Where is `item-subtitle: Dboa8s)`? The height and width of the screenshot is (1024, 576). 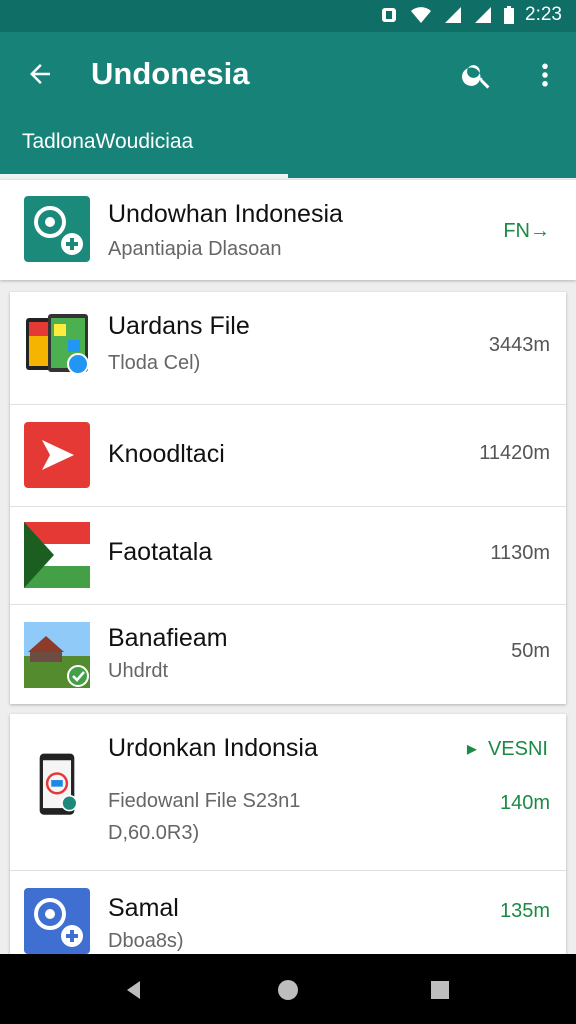 item-subtitle: Dboa8s) is located at coordinates (146, 941).